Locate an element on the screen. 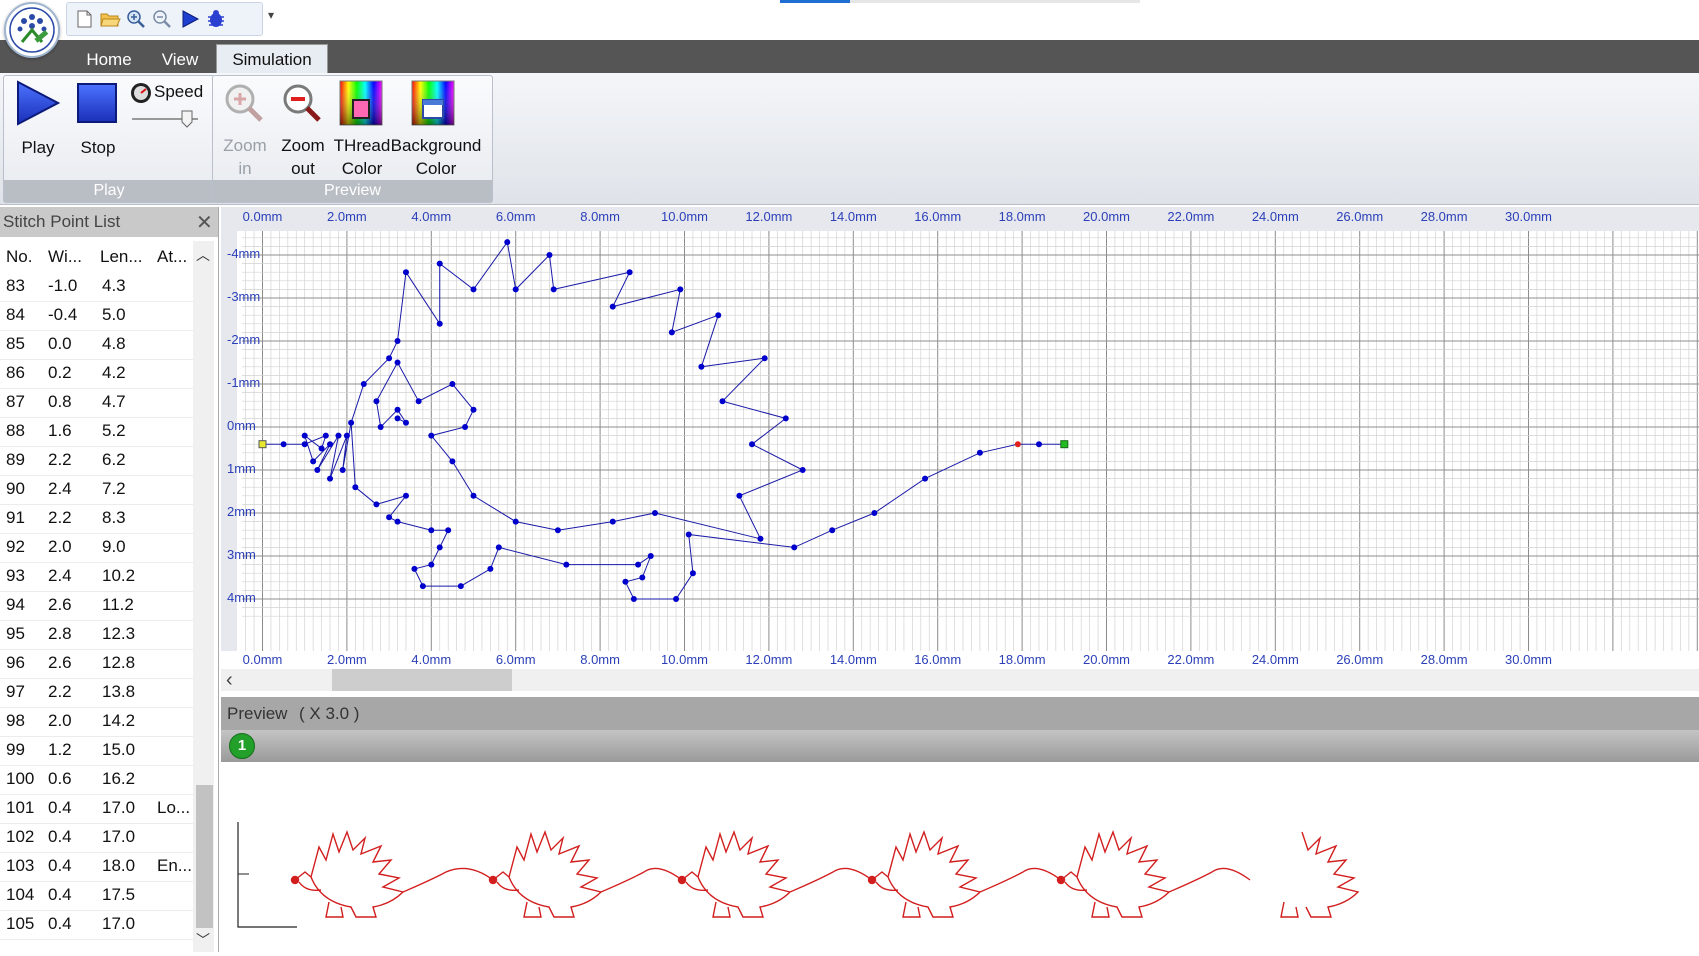  preview-header is located at coordinates (960, 713).